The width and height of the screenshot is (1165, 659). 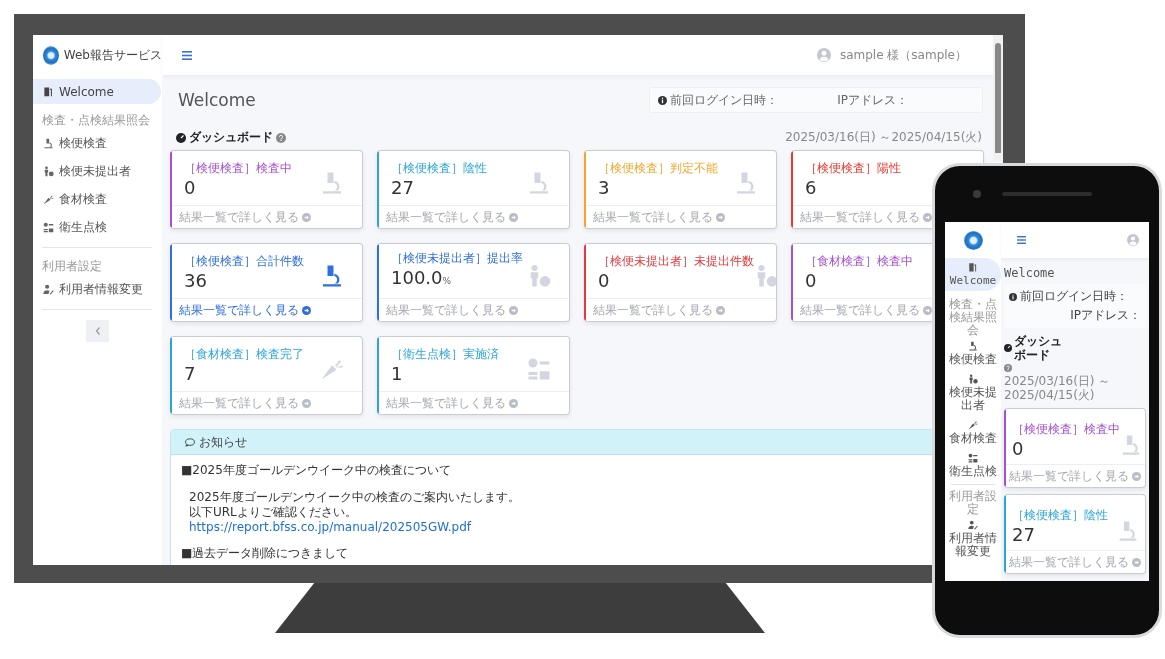 I want to click on card-title: ［検便検査］陰性, so click(x=1060, y=515).